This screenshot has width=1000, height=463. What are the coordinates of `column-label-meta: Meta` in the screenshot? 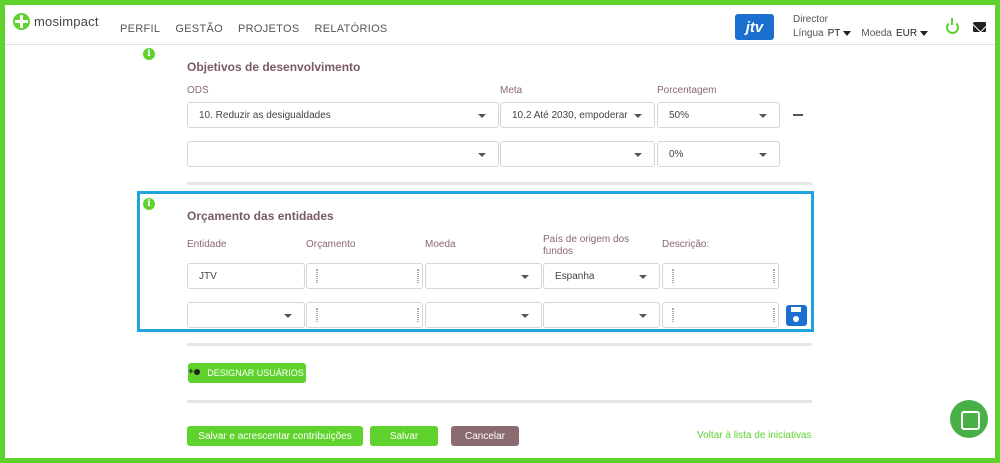 It's located at (511, 90).